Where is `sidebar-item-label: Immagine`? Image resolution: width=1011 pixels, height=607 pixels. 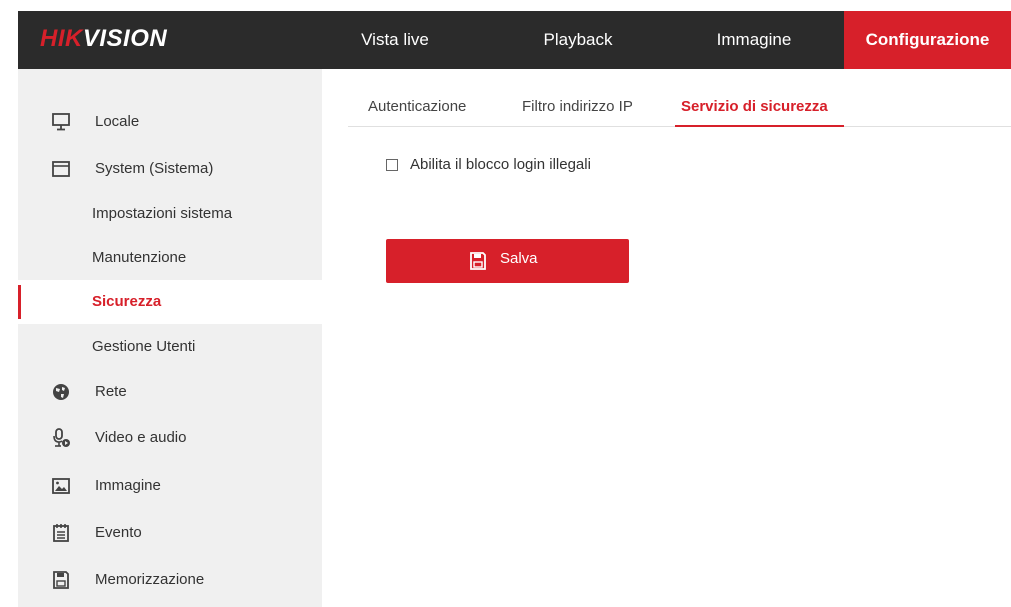
sidebar-item-label: Immagine is located at coordinates (128, 485).